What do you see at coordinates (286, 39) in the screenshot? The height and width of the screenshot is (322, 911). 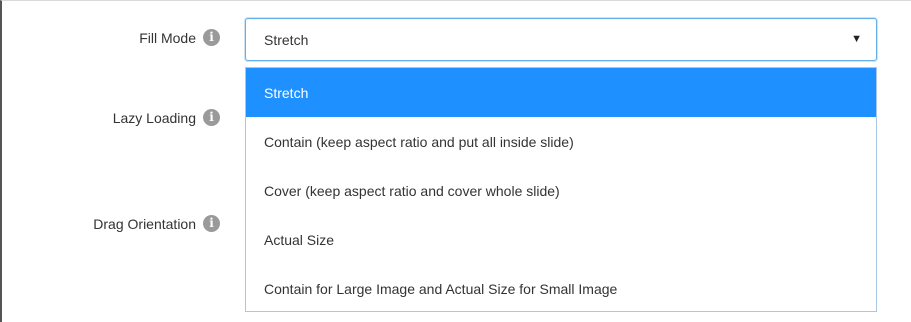 I see `fill-mode-selected-value: Stretch` at bounding box center [286, 39].